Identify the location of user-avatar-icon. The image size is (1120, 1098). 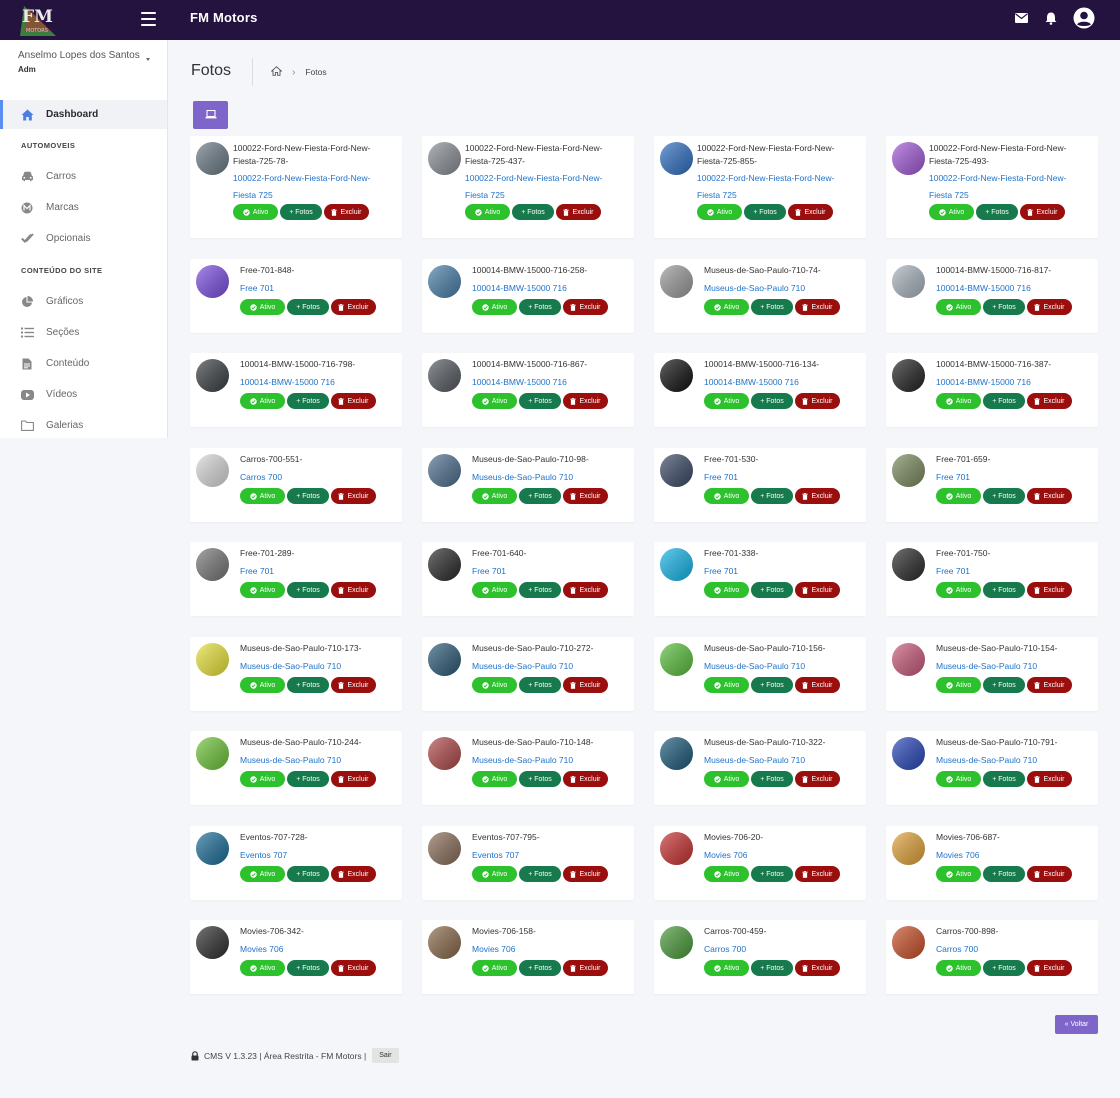
(1084, 18).